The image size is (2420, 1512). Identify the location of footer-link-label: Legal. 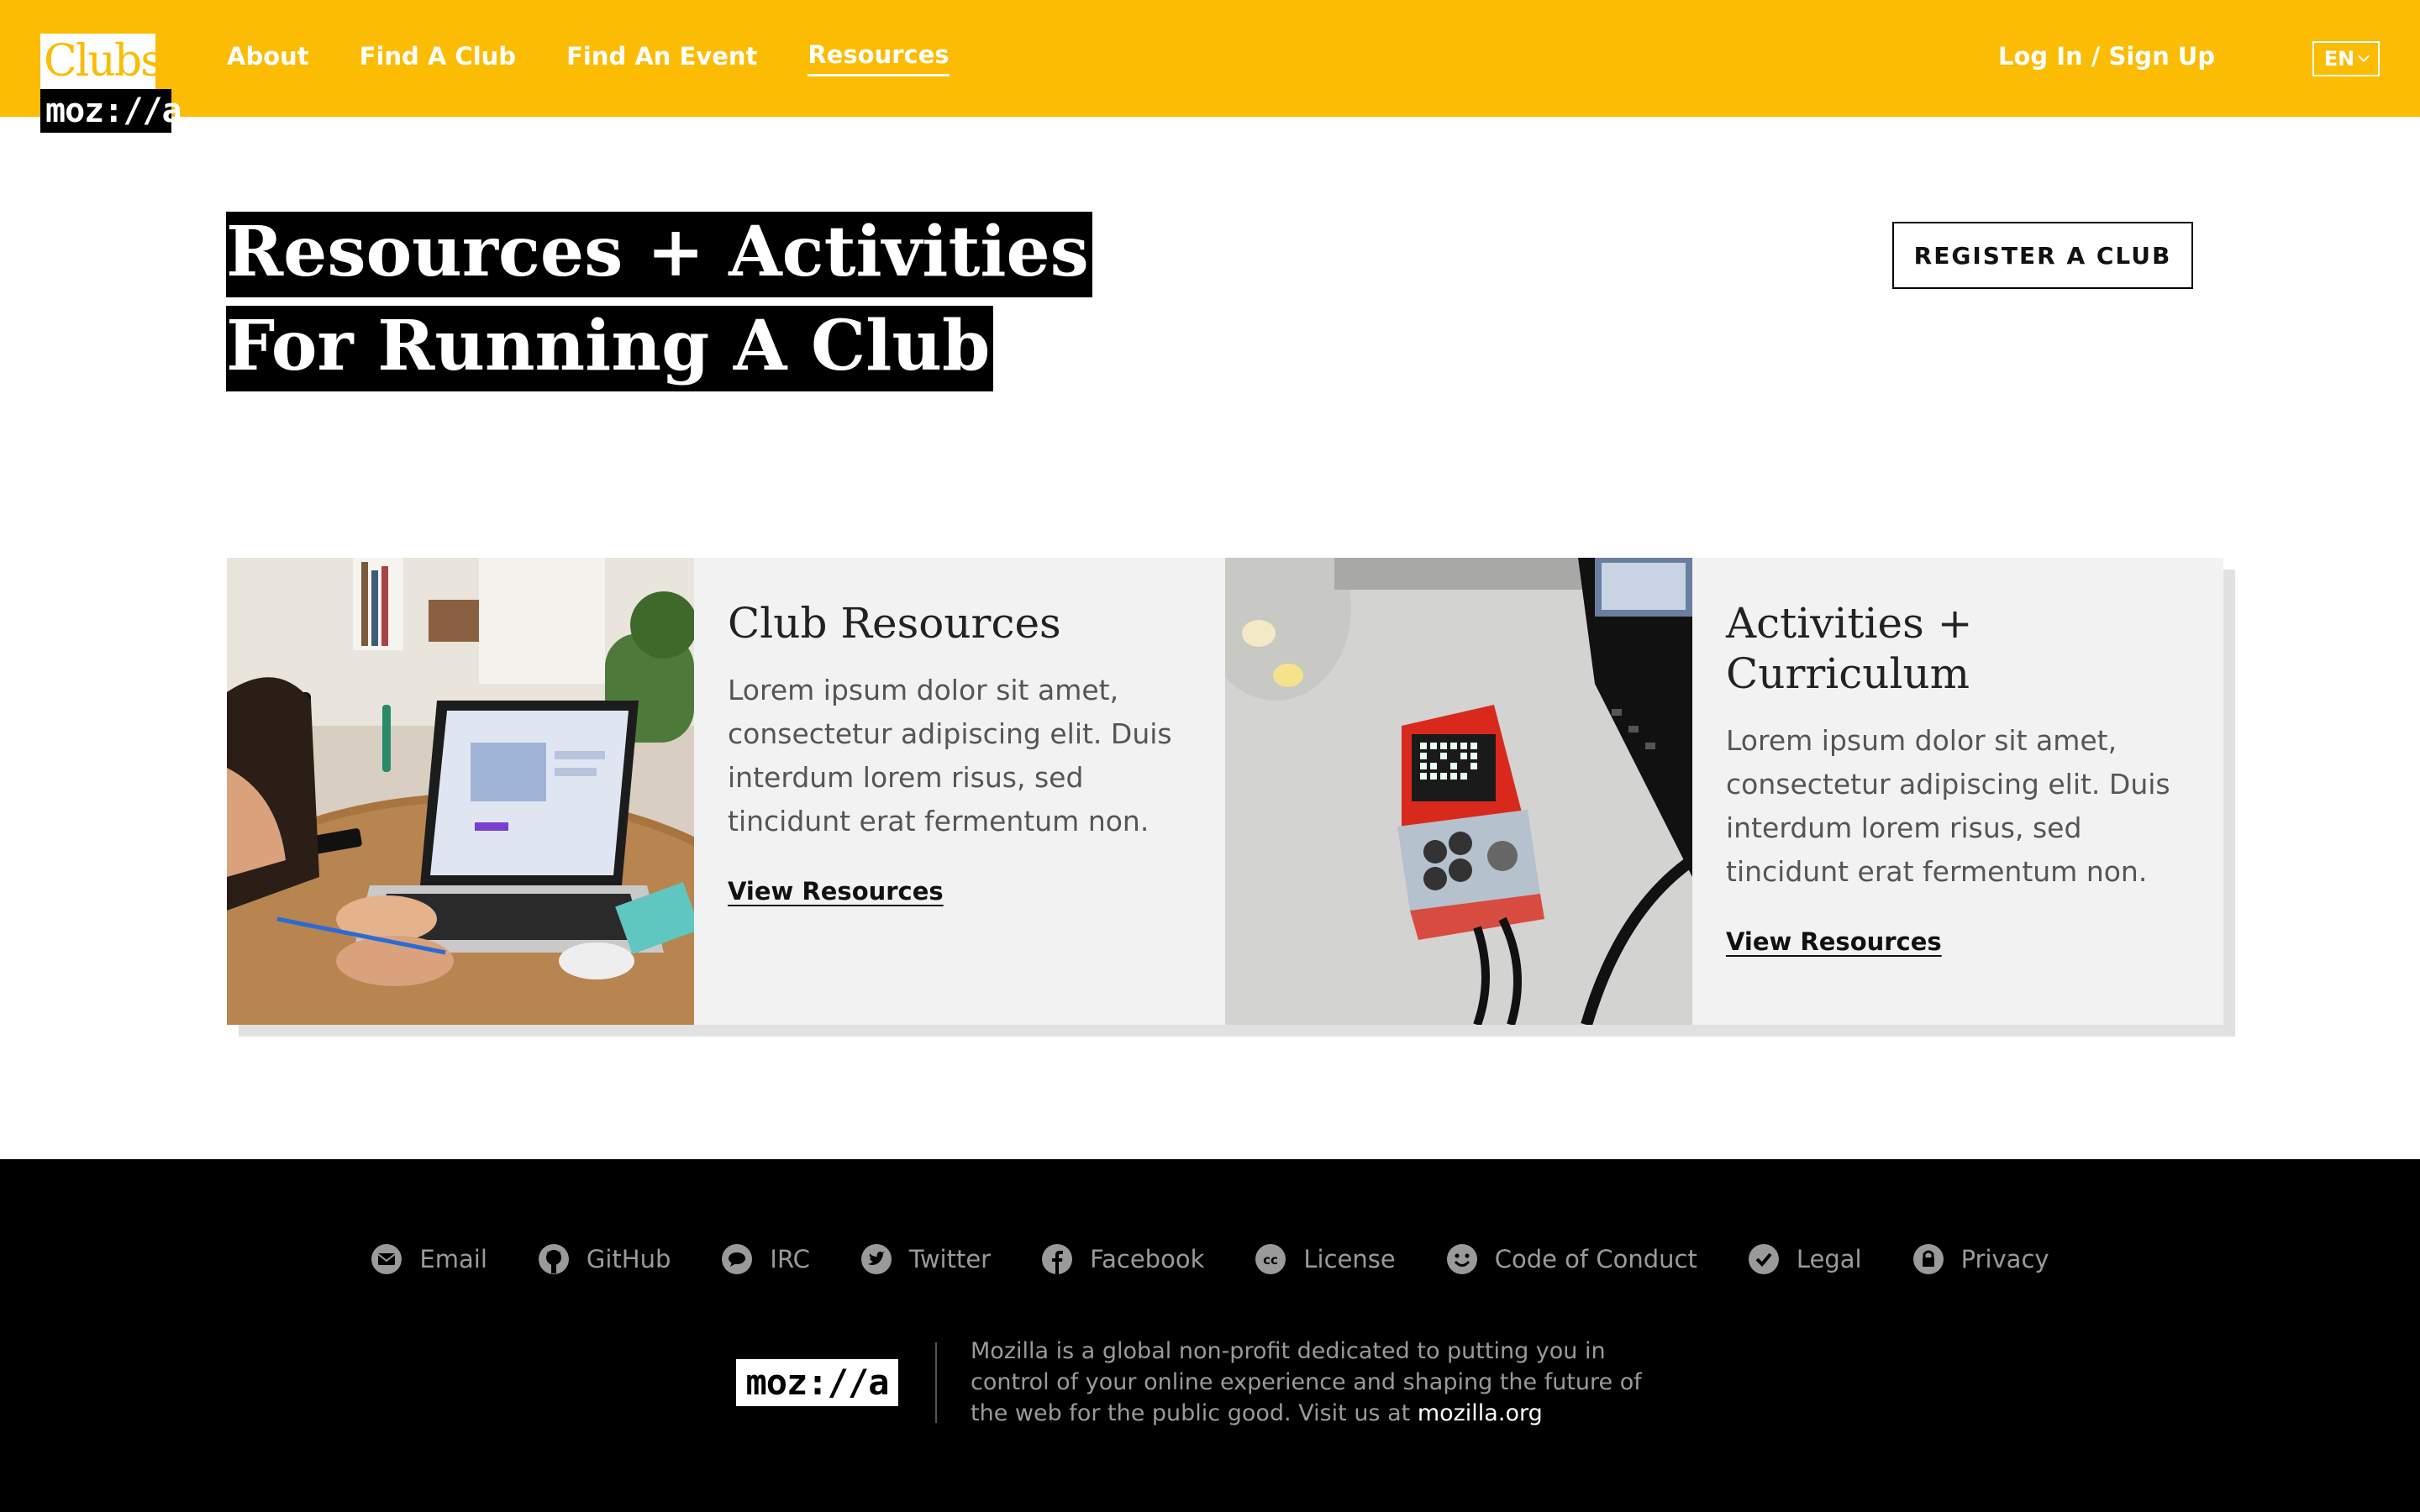
(1829, 1259).